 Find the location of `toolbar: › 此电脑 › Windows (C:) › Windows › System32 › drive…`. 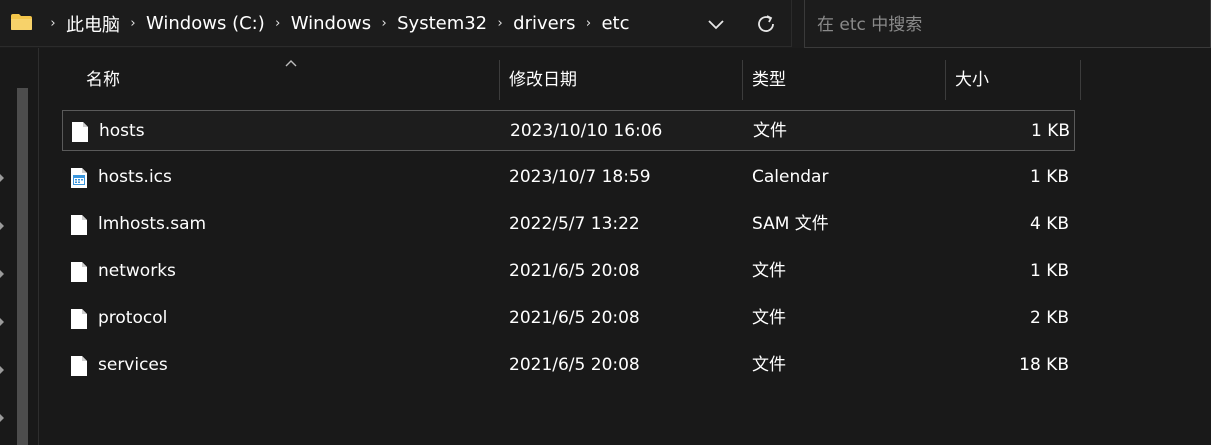

toolbar: › 此电脑 › Windows (C:) › Windows › System32 › drive… is located at coordinates (605, 24).